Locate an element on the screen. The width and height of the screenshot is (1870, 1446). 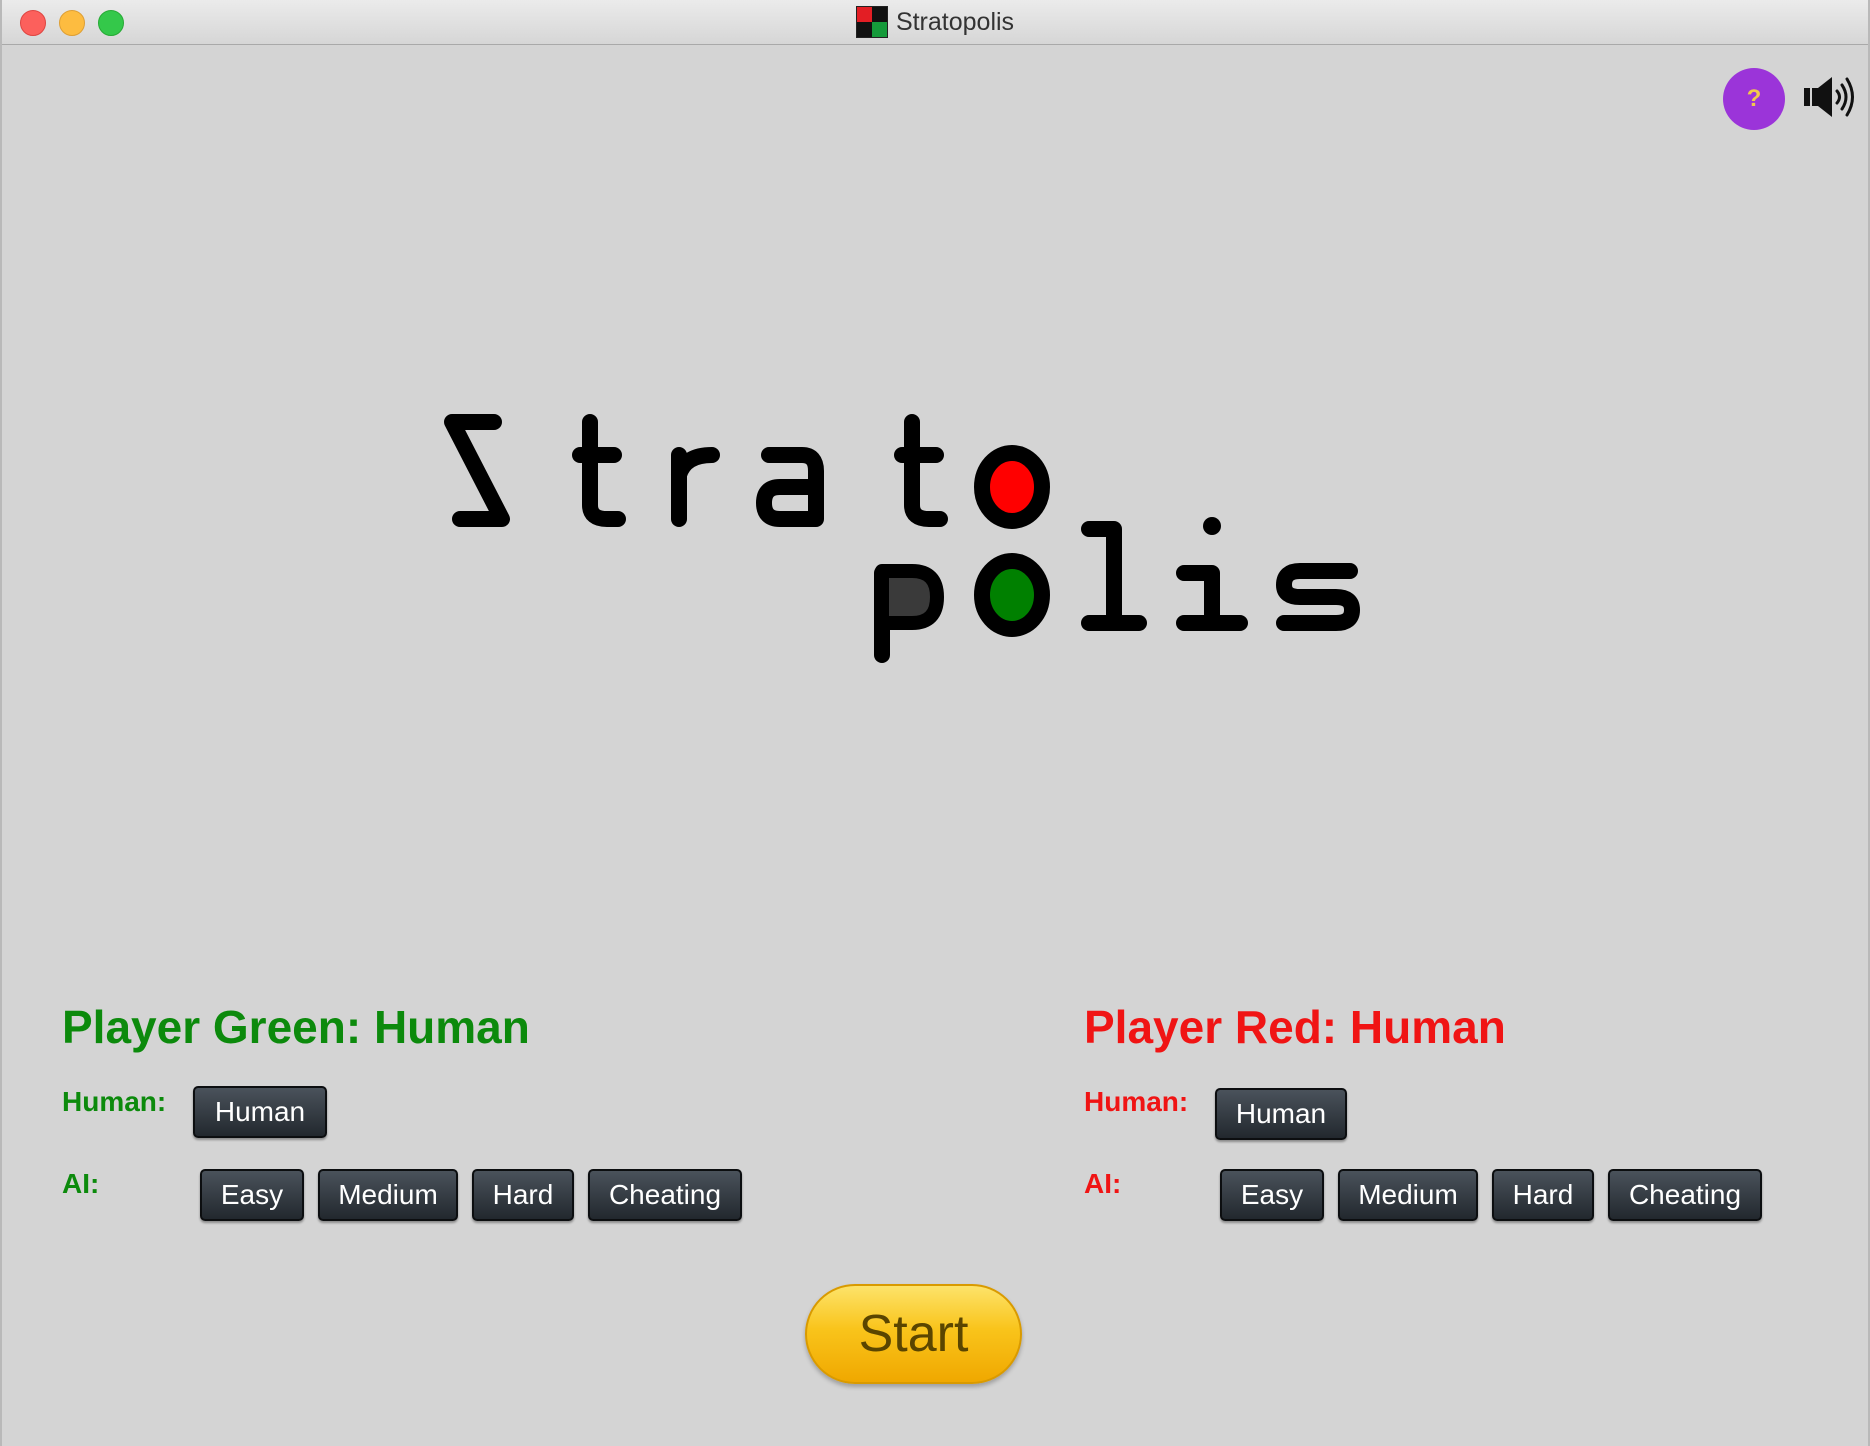
player-green-ai-medium-button: Medium is located at coordinates (388, 1195).